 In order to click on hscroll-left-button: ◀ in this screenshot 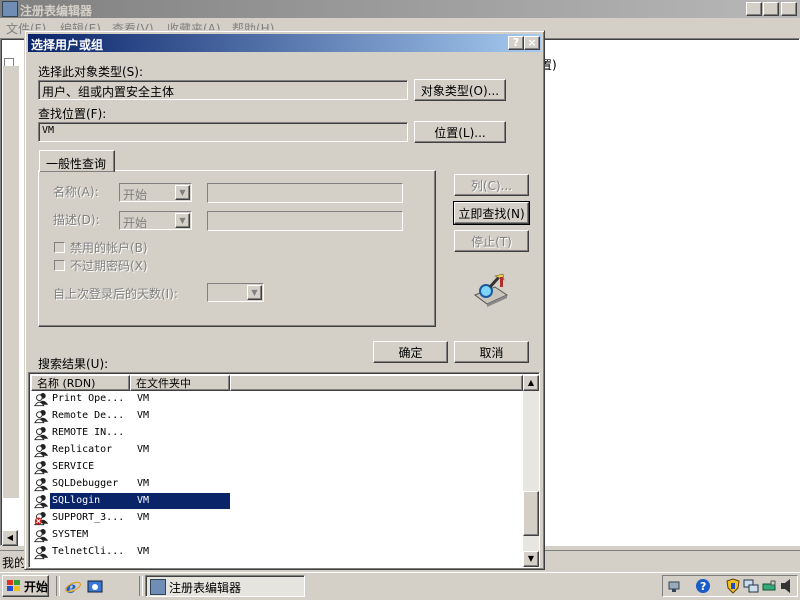, I will do `click(10, 538)`.